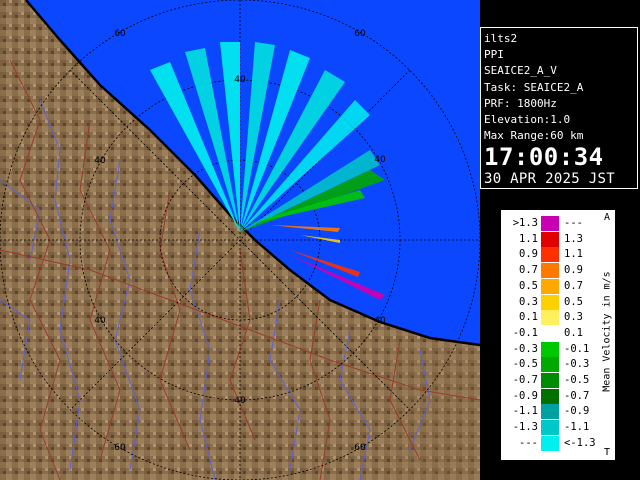 Image resolution: width=640 pixels, height=480 pixels. What do you see at coordinates (534, 87) in the screenshot?
I see `task-name: Task: SEAICE2_A` at bounding box center [534, 87].